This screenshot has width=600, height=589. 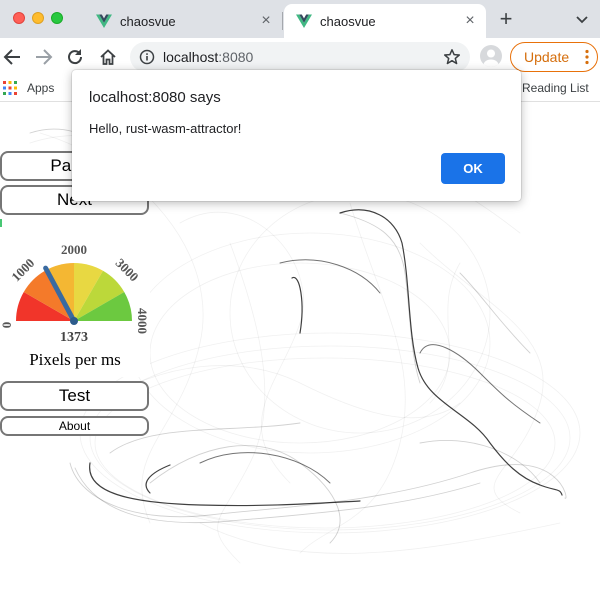 I want to click on url-port: :8080, so click(x=236, y=57).